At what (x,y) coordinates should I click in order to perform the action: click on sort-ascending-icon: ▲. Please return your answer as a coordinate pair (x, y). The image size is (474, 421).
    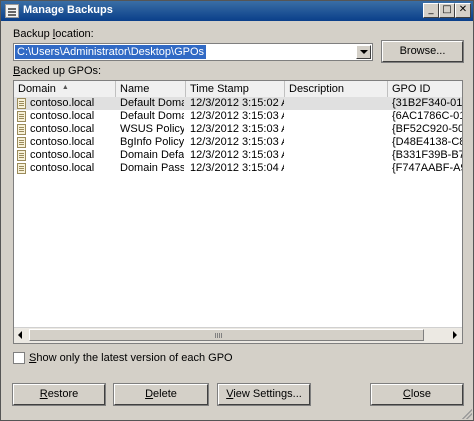
    Looking at the image, I should click on (65, 87).